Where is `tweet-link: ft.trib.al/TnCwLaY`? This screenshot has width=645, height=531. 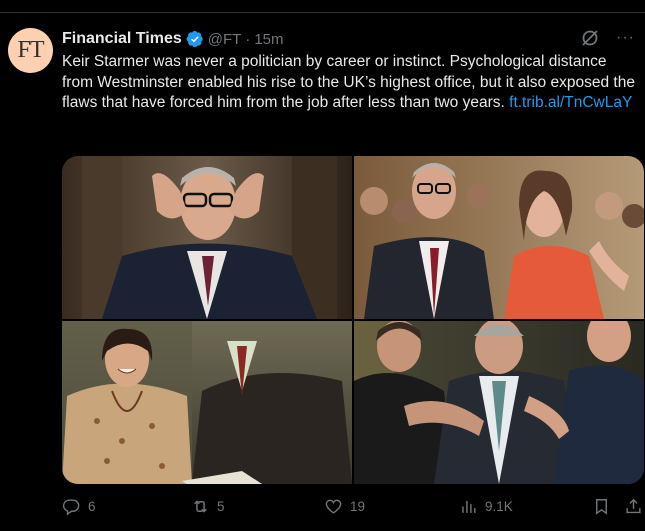 tweet-link: ft.trib.al/TnCwLaY is located at coordinates (570, 102).